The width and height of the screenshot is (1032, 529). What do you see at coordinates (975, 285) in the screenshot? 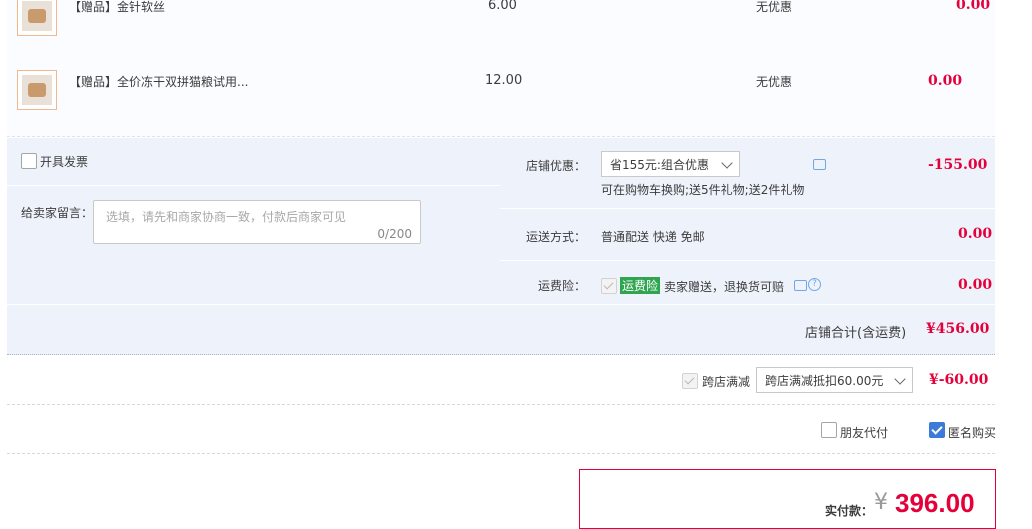
I see `insurance-amount: 0.00` at bounding box center [975, 285].